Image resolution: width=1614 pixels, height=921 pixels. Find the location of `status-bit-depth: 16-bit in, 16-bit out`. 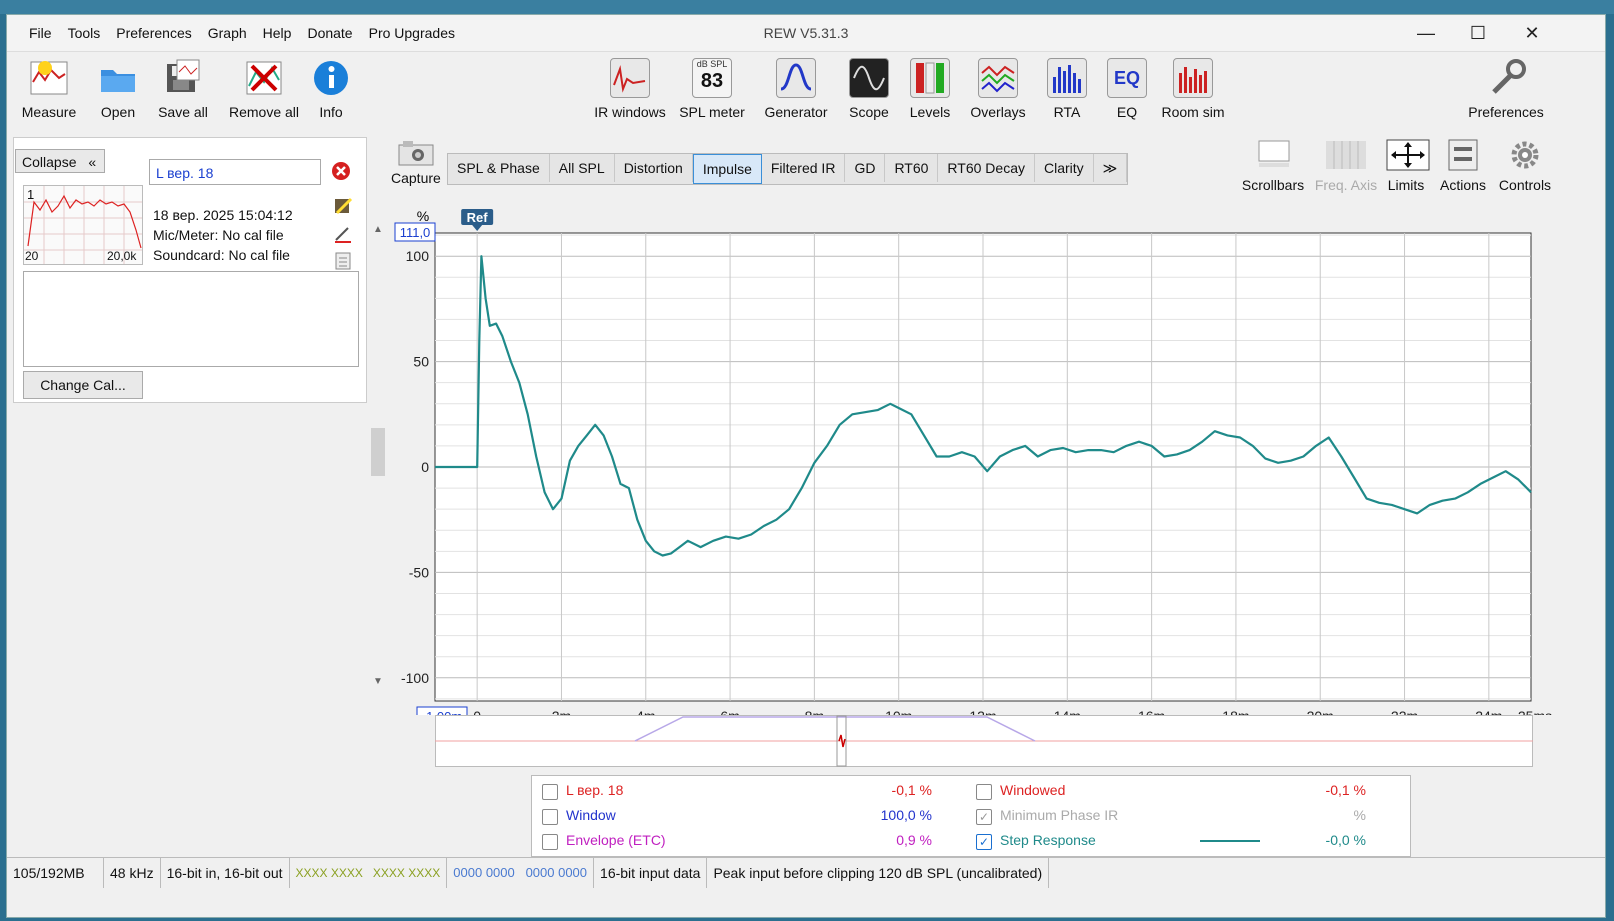

status-bit-depth: 16-bit in, 16-bit out is located at coordinates (225, 873).